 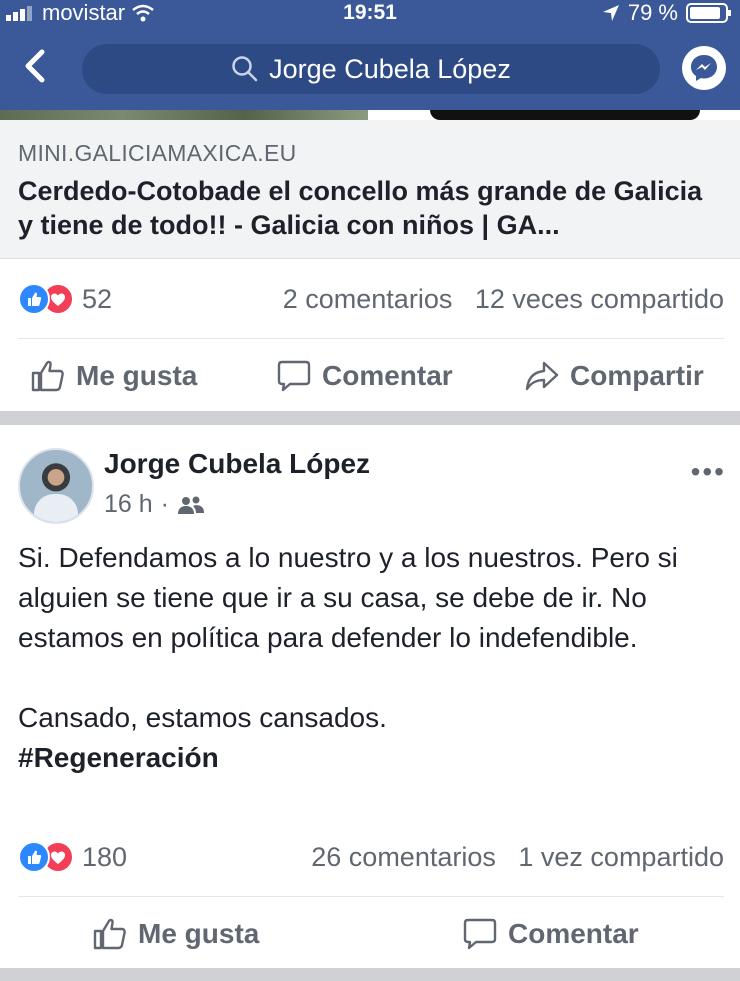 I want to click on back-chevron-icon, so click(x=35, y=66).